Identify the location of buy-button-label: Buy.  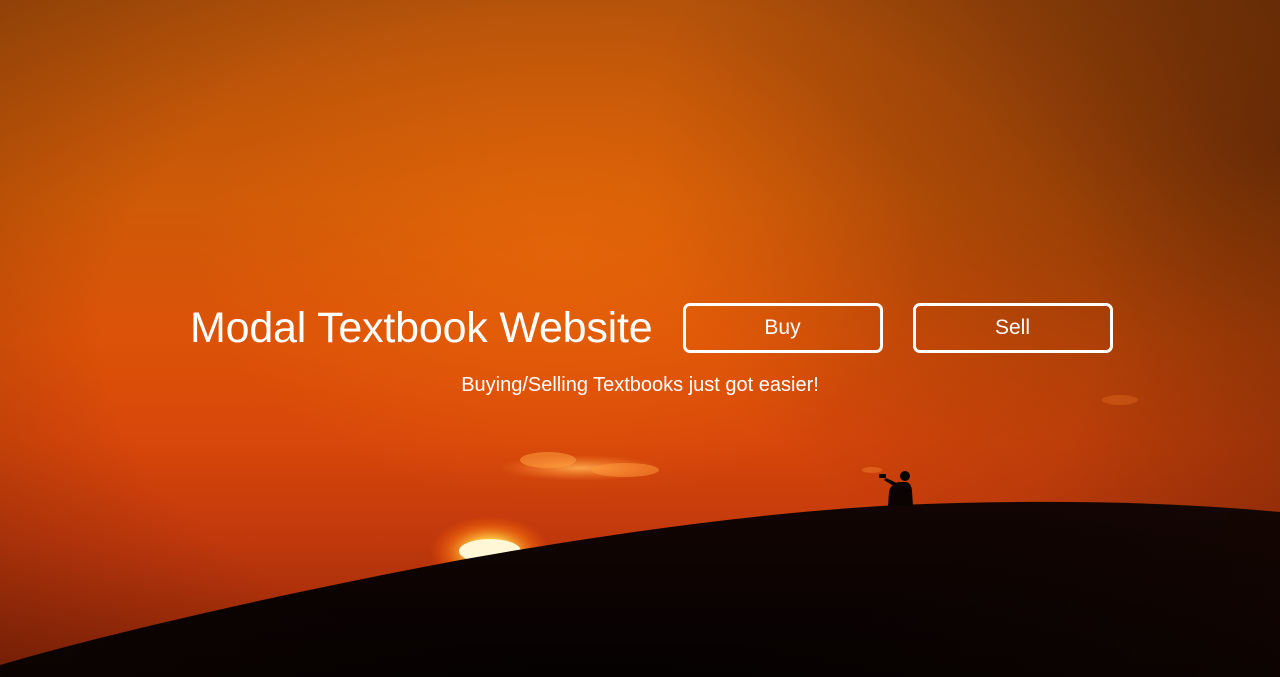
(782, 327).